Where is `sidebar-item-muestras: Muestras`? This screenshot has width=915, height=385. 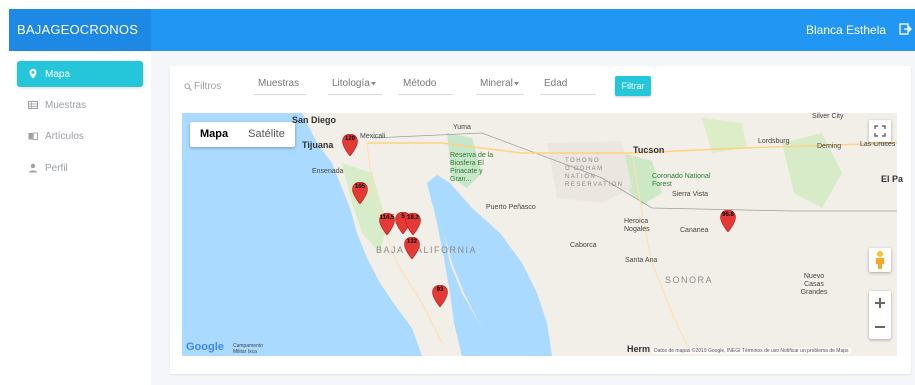 sidebar-item-muestras: Muestras is located at coordinates (80, 105).